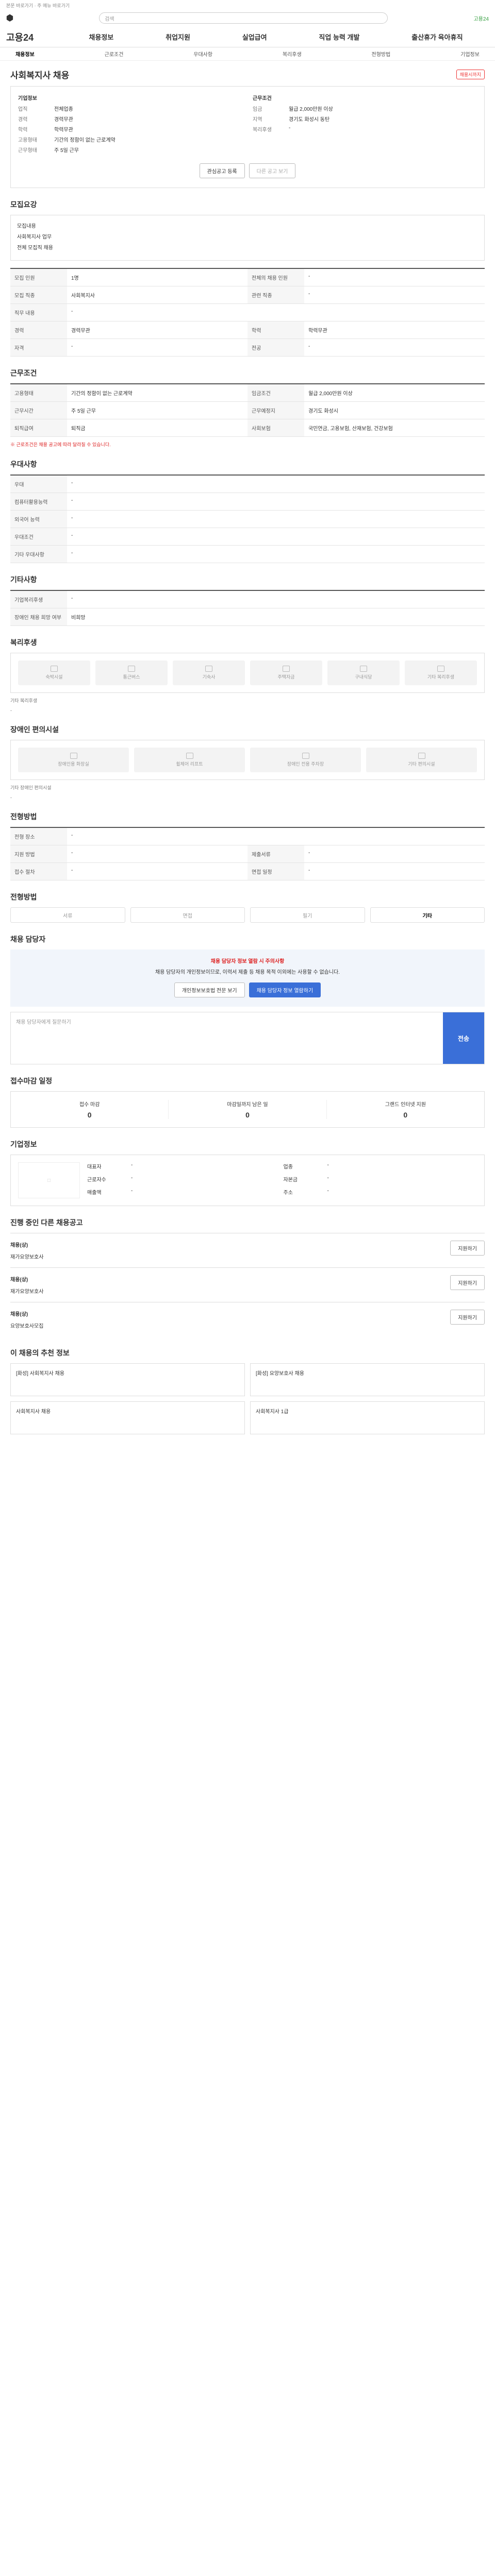 The image size is (495, 2576). Describe the element at coordinates (9, 18) in the screenshot. I see `logo: ⬢` at that location.